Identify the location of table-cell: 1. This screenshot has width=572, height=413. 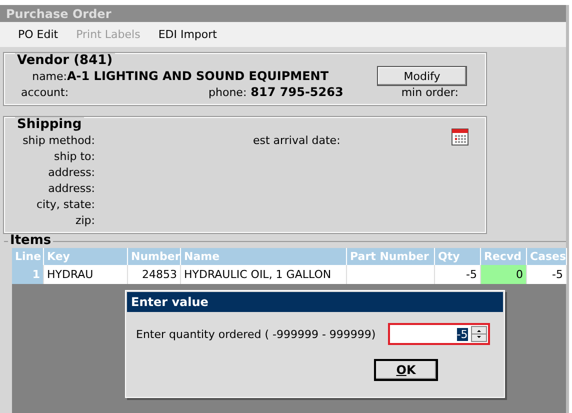
(28, 274).